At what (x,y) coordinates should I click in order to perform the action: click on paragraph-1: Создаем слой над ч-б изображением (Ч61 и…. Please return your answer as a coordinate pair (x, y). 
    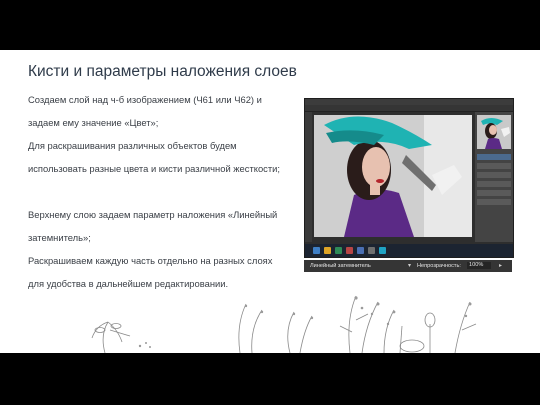
    Looking at the image, I should click on (145, 111).